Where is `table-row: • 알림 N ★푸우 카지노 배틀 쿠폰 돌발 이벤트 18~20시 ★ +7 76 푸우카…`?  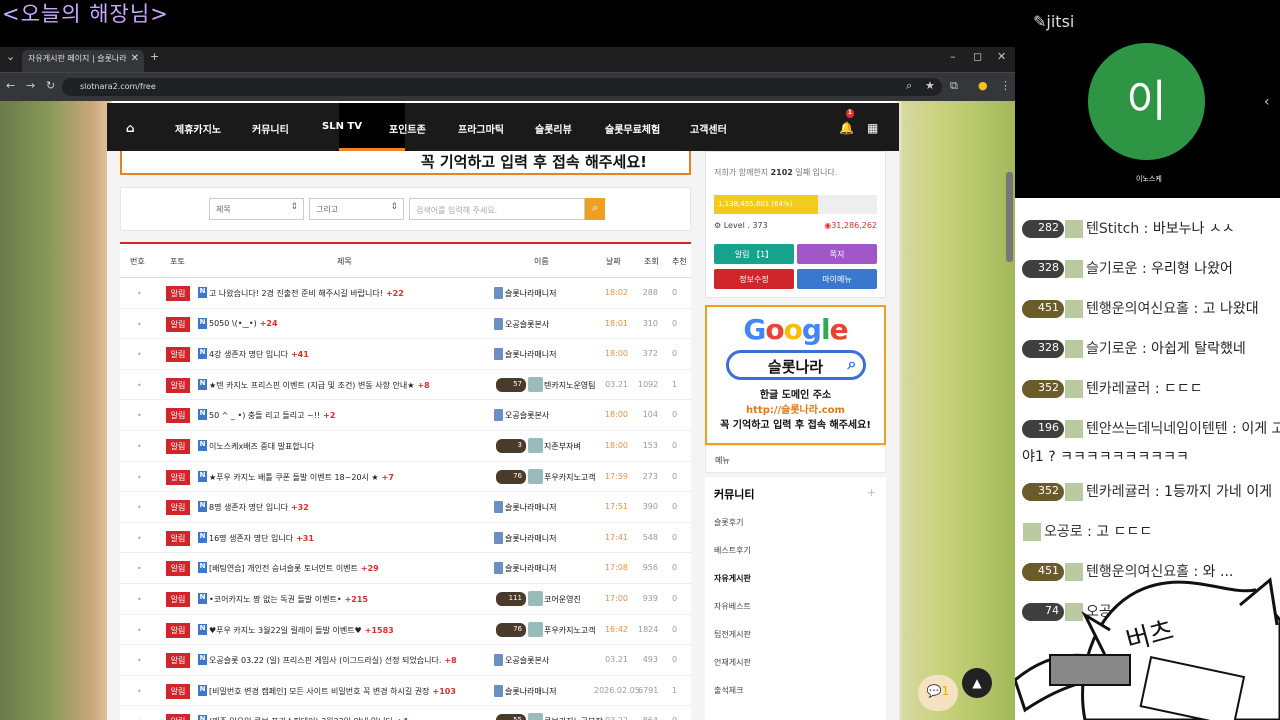
table-row: • 알림 N ★푸우 카지노 배틀 쿠폰 돌발 이벤트 18~20시 ★ +7 76 푸우카… is located at coordinates (405, 477).